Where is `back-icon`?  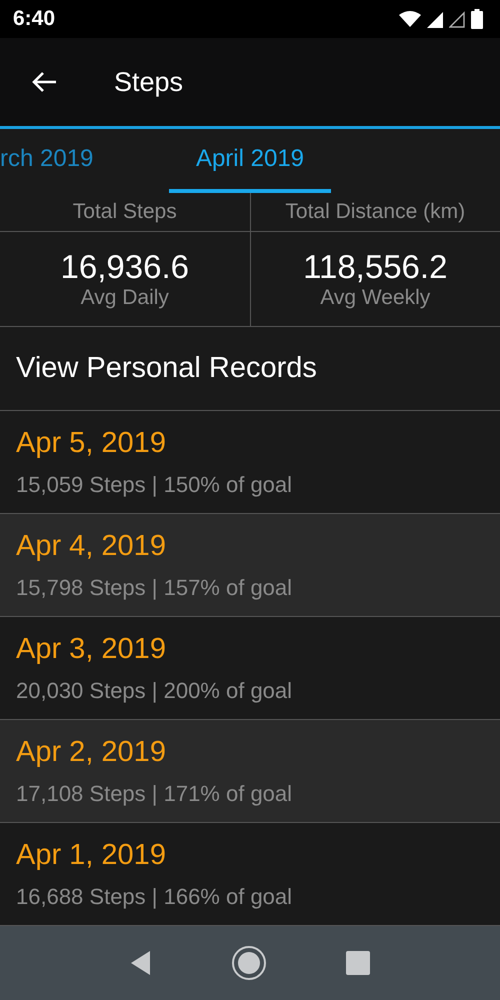
back-icon is located at coordinates (141, 963).